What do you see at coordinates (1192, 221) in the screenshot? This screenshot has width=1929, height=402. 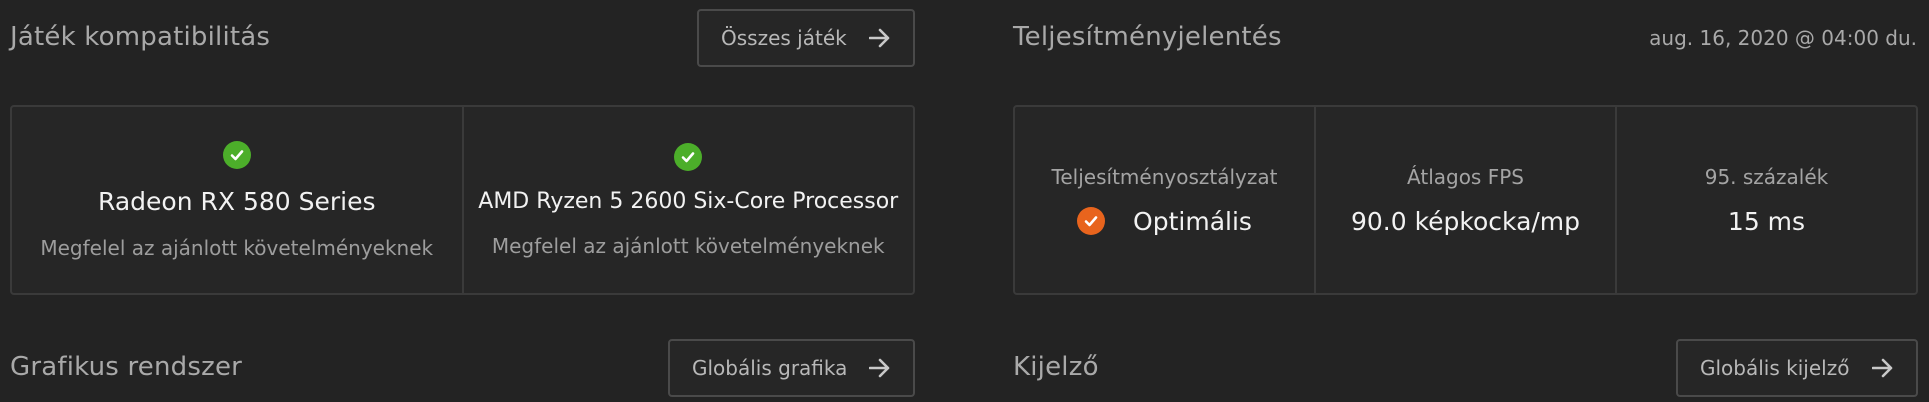 I see `rating-text: Optimális` at bounding box center [1192, 221].